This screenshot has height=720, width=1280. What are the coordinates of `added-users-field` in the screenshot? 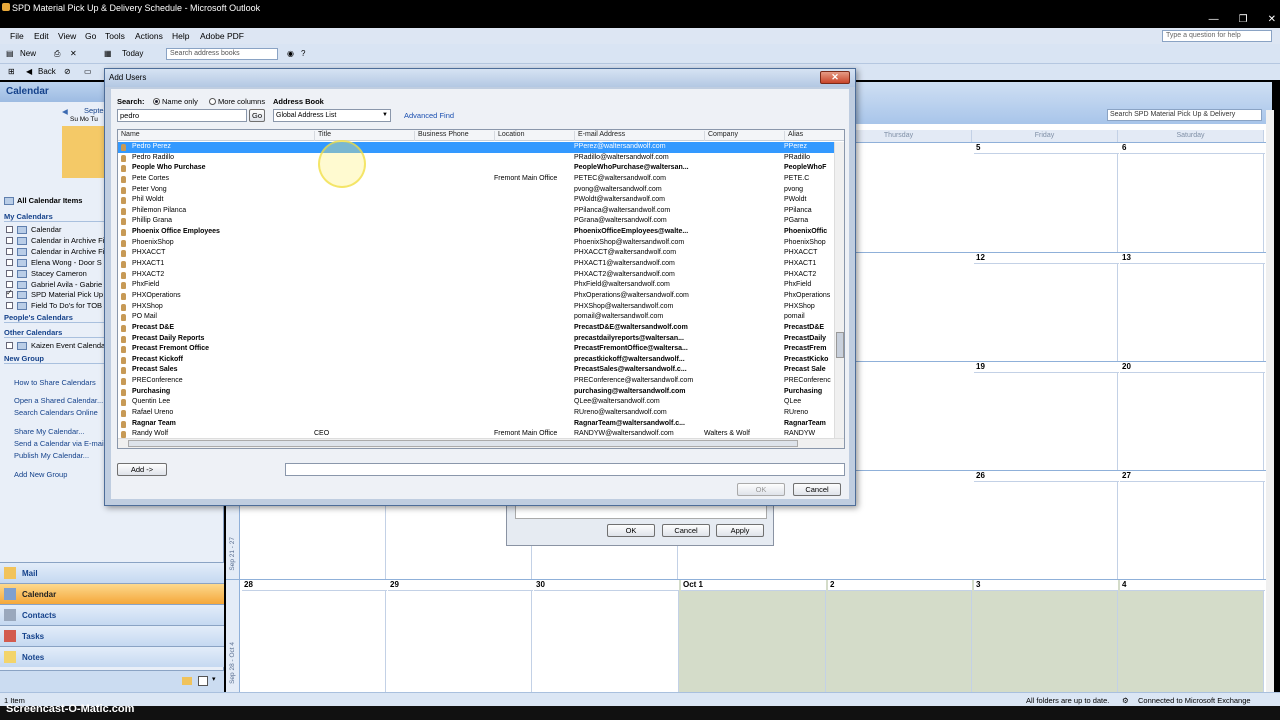 It's located at (565, 469).